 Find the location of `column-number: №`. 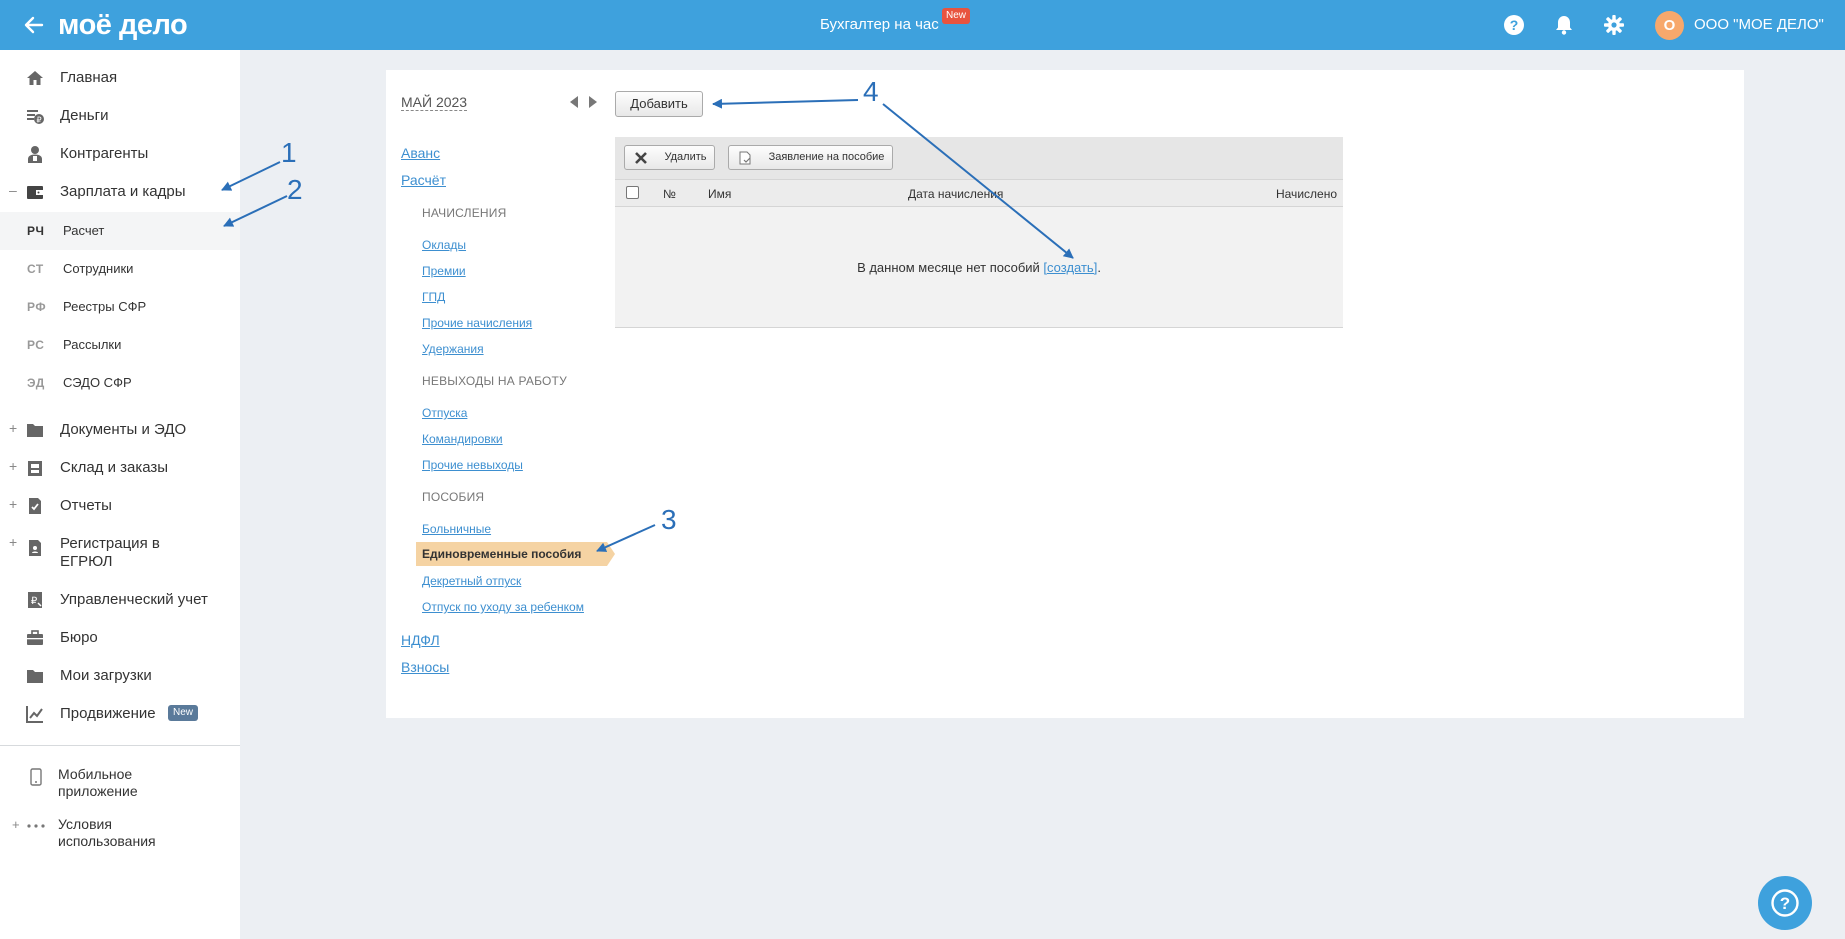

column-number: № is located at coordinates (669, 194).